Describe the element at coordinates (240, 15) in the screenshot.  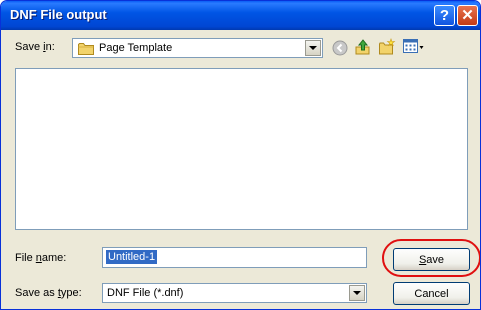
I see `title-bar: DNF File output ? ✕` at that location.